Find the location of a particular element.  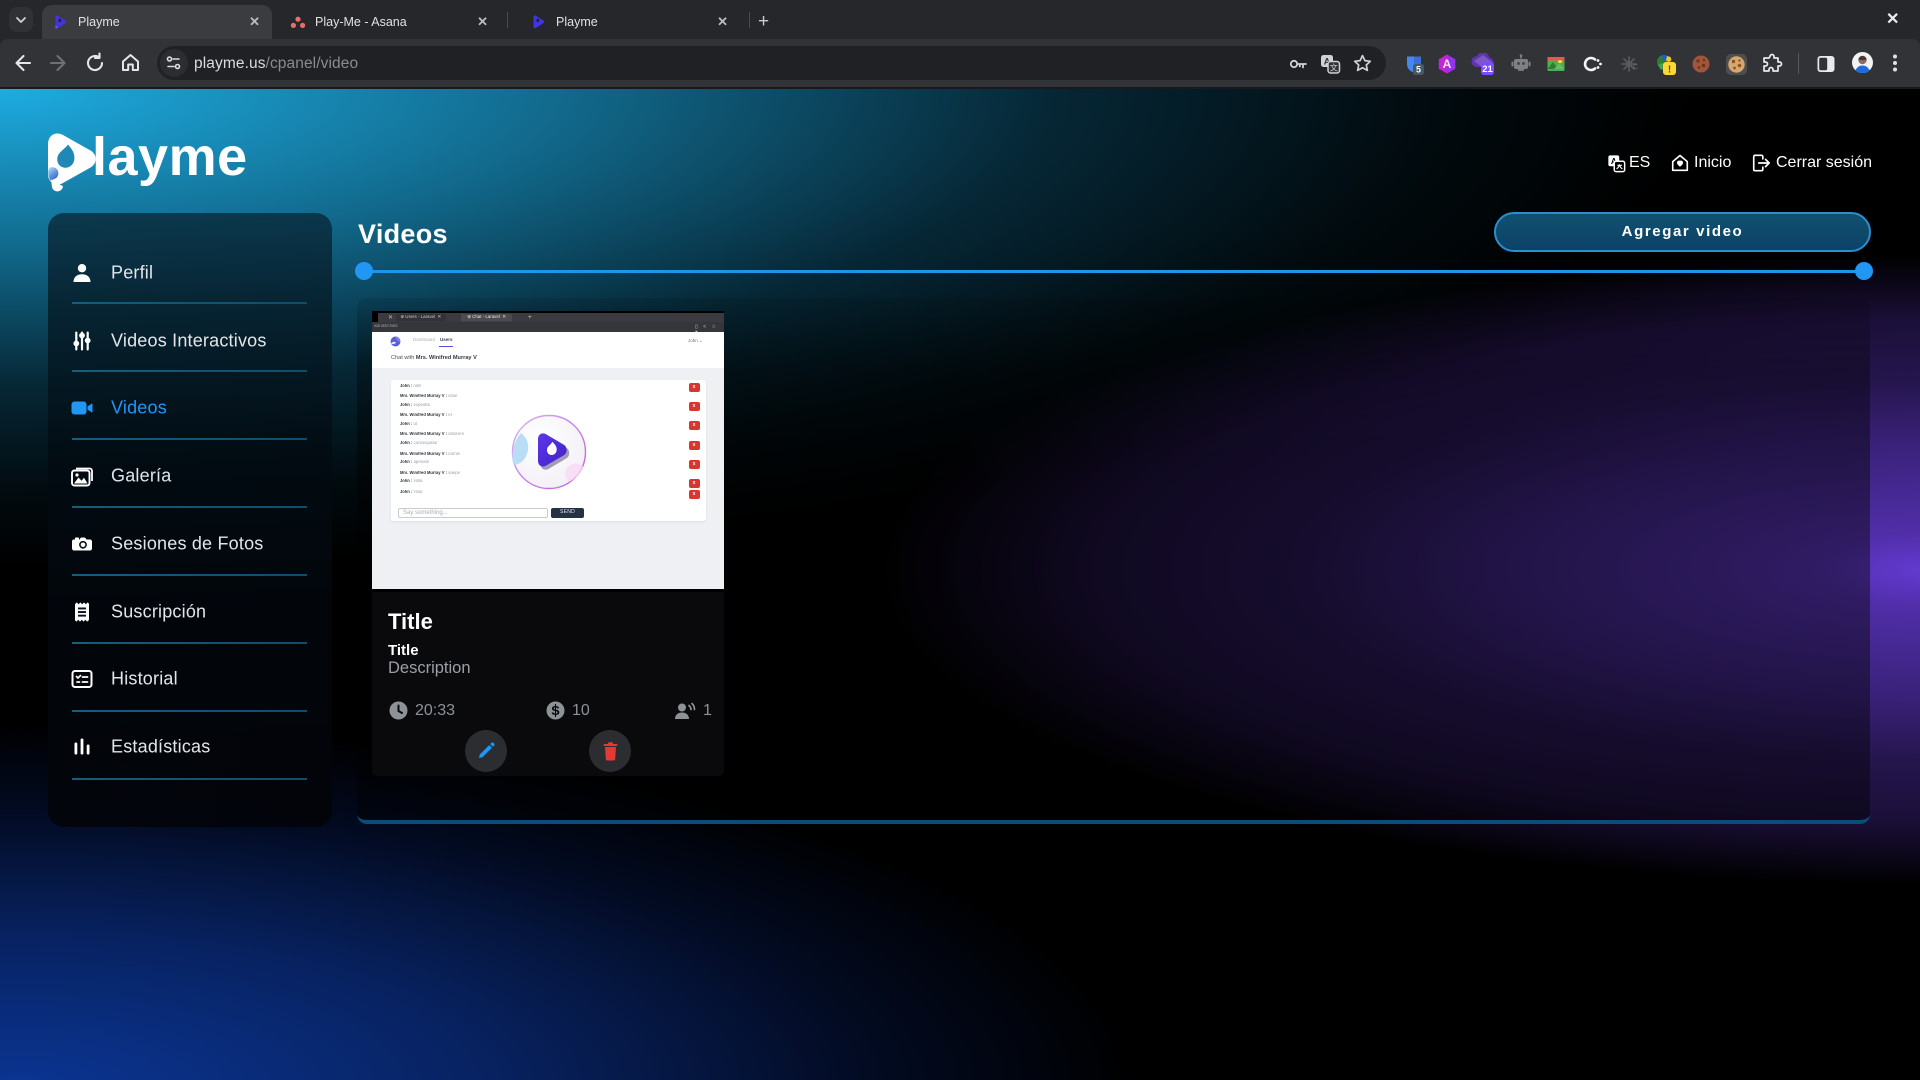

svg-text: 文 is located at coordinates (1334, 68).